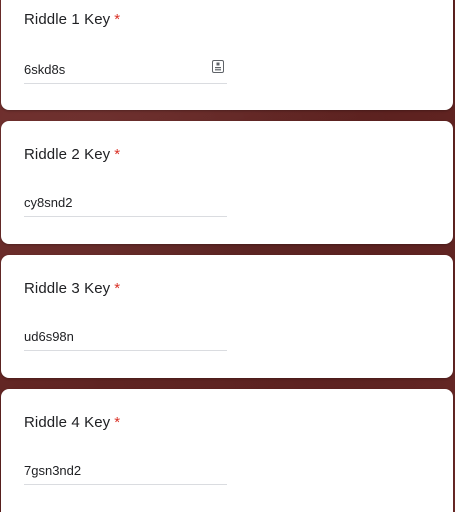 This screenshot has width=455, height=512. What do you see at coordinates (53, 470) in the screenshot?
I see `answer-value: 7gsn3nd2` at bounding box center [53, 470].